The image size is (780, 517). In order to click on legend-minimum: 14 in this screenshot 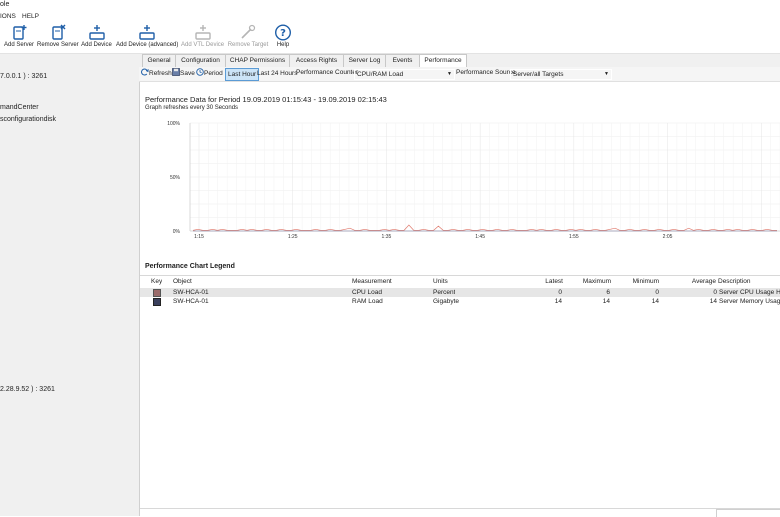, I will do `click(655, 301)`.